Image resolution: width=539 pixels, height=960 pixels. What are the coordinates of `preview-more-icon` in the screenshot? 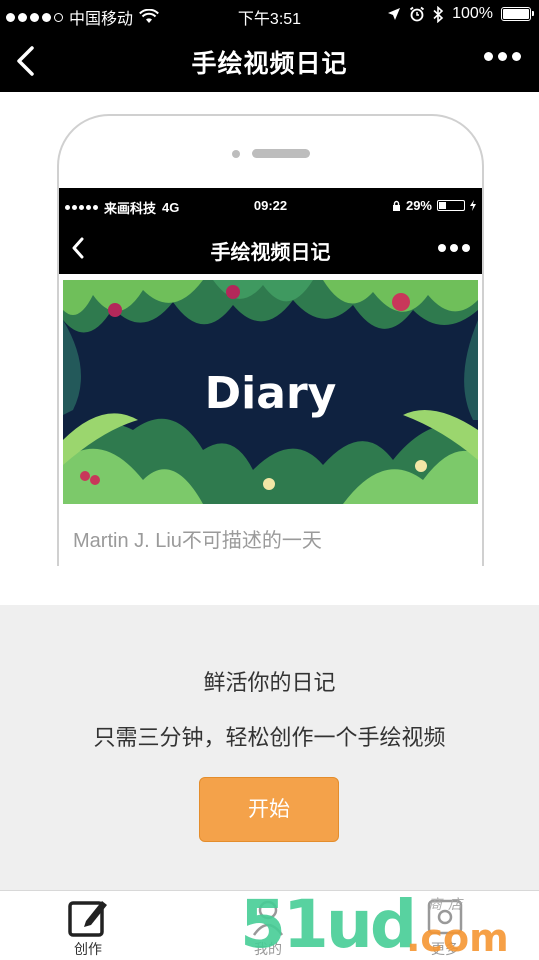 It's located at (454, 248).